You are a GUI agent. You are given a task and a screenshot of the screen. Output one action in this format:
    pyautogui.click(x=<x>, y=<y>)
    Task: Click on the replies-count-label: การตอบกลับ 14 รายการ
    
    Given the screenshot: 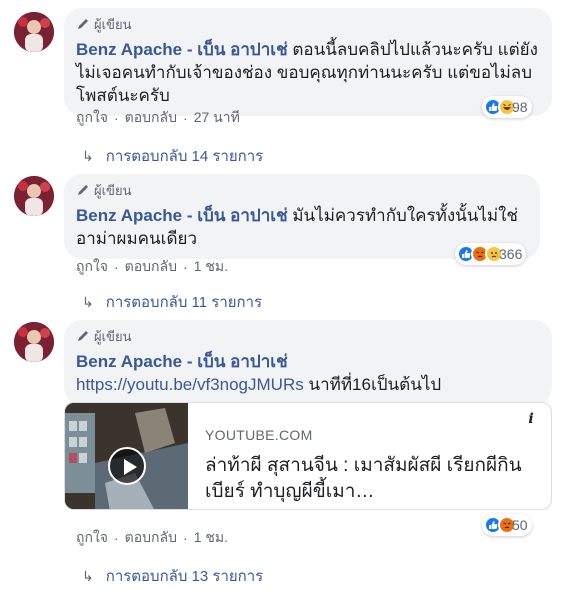 What is the action you would take?
    pyautogui.click(x=184, y=156)
    